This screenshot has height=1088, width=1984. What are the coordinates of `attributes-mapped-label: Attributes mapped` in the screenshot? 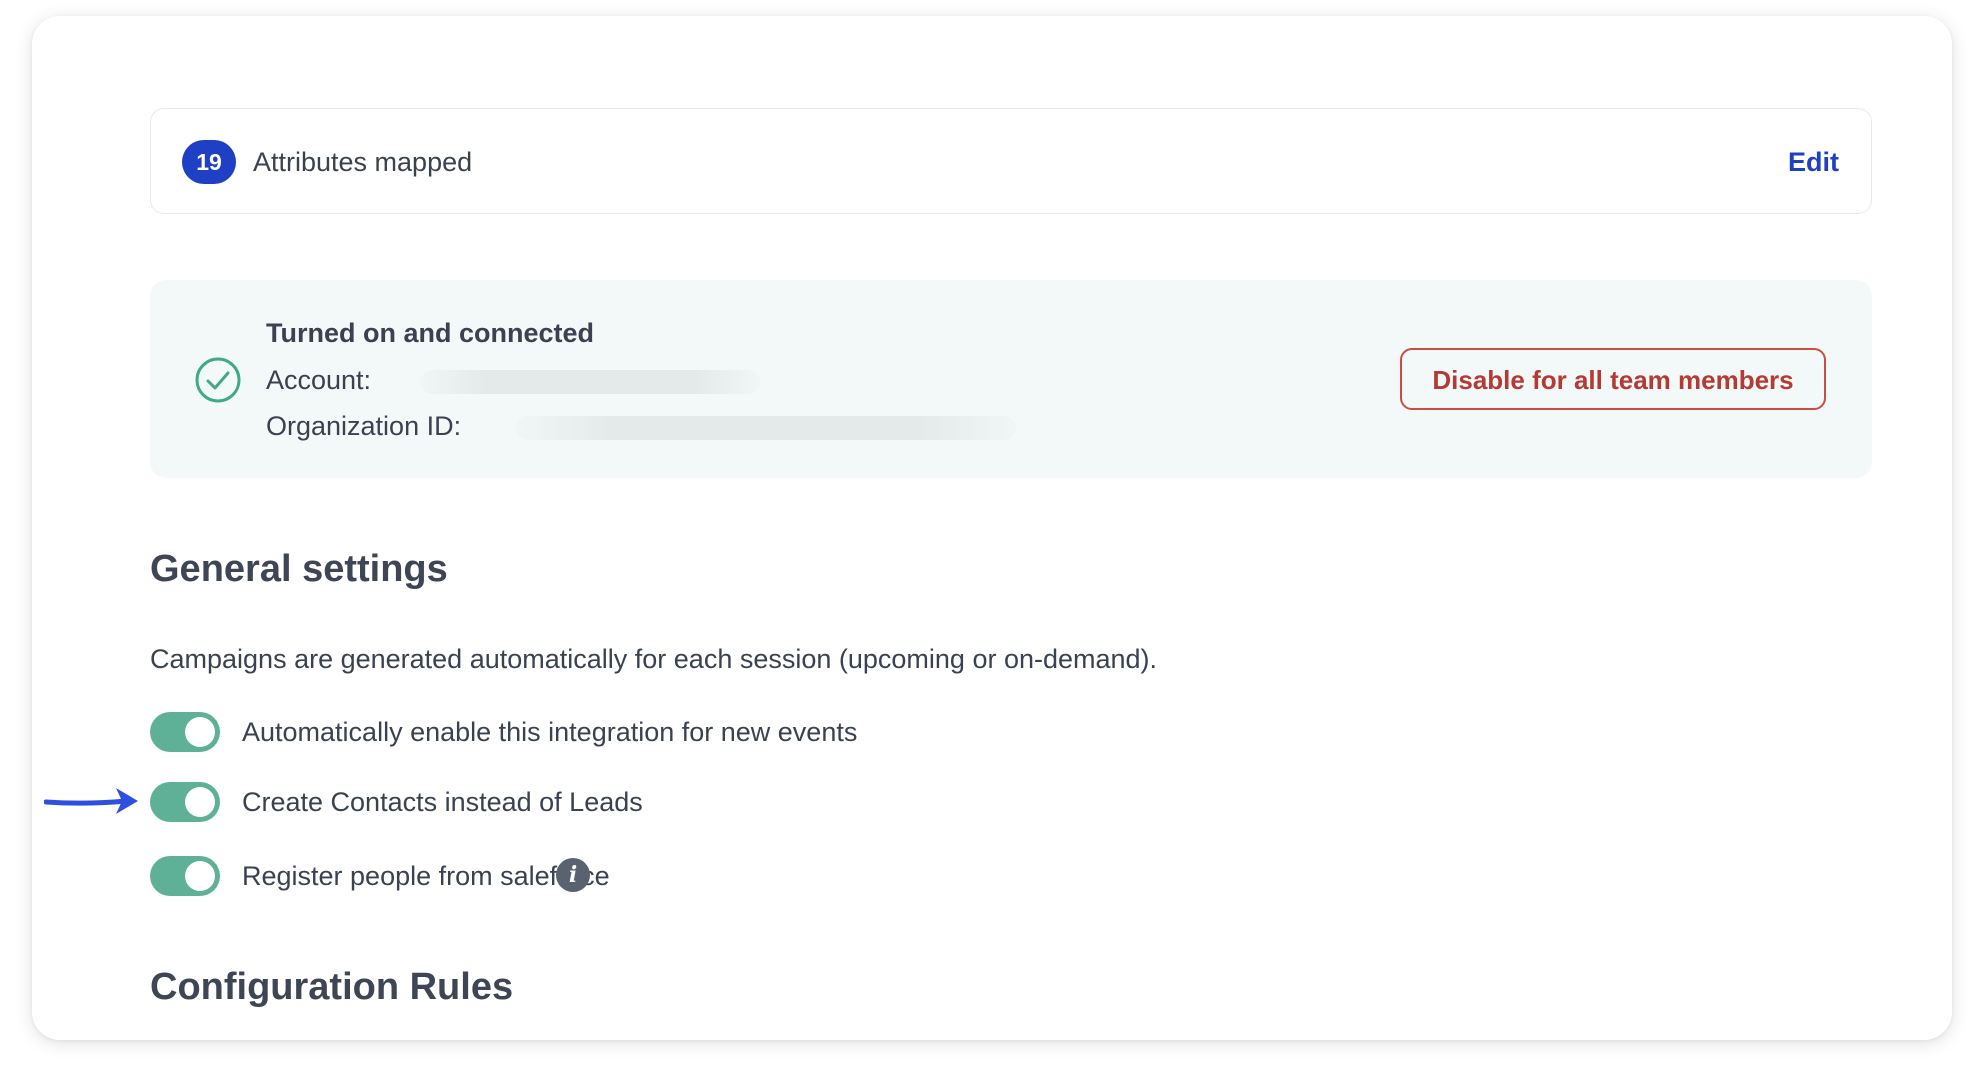 It's located at (363, 162).